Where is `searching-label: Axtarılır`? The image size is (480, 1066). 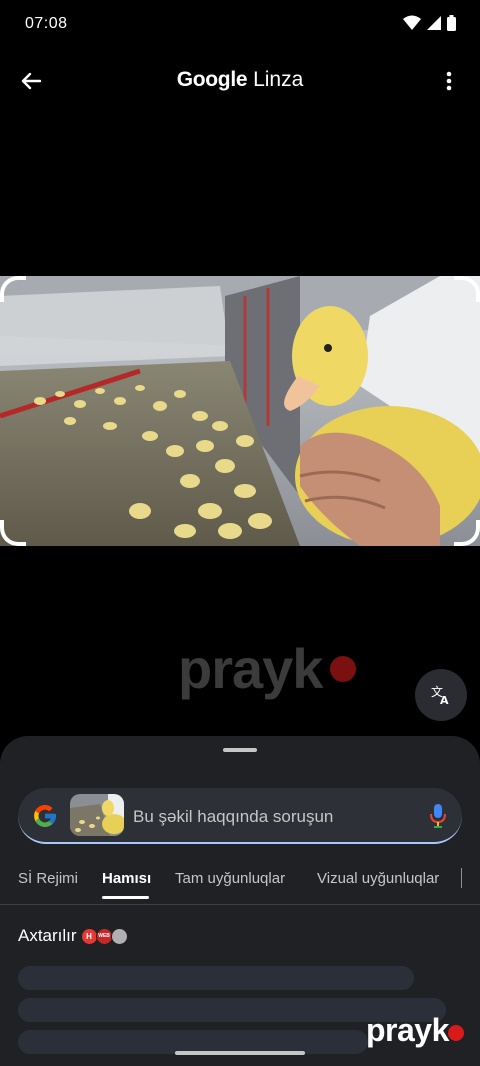 searching-label: Axtarılır is located at coordinates (47, 935).